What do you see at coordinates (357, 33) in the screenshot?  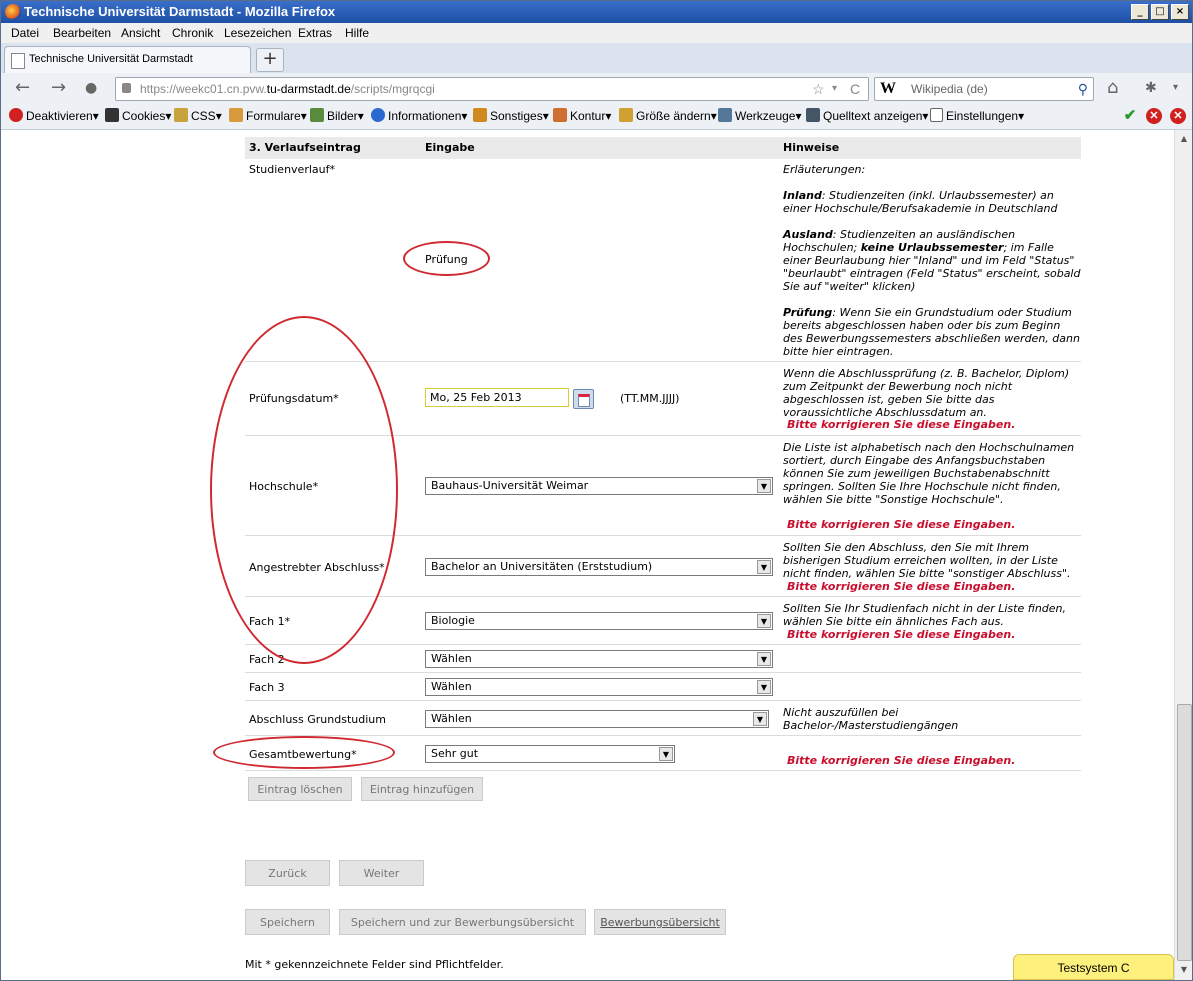 I see `menu-hilfe: Hilfe` at bounding box center [357, 33].